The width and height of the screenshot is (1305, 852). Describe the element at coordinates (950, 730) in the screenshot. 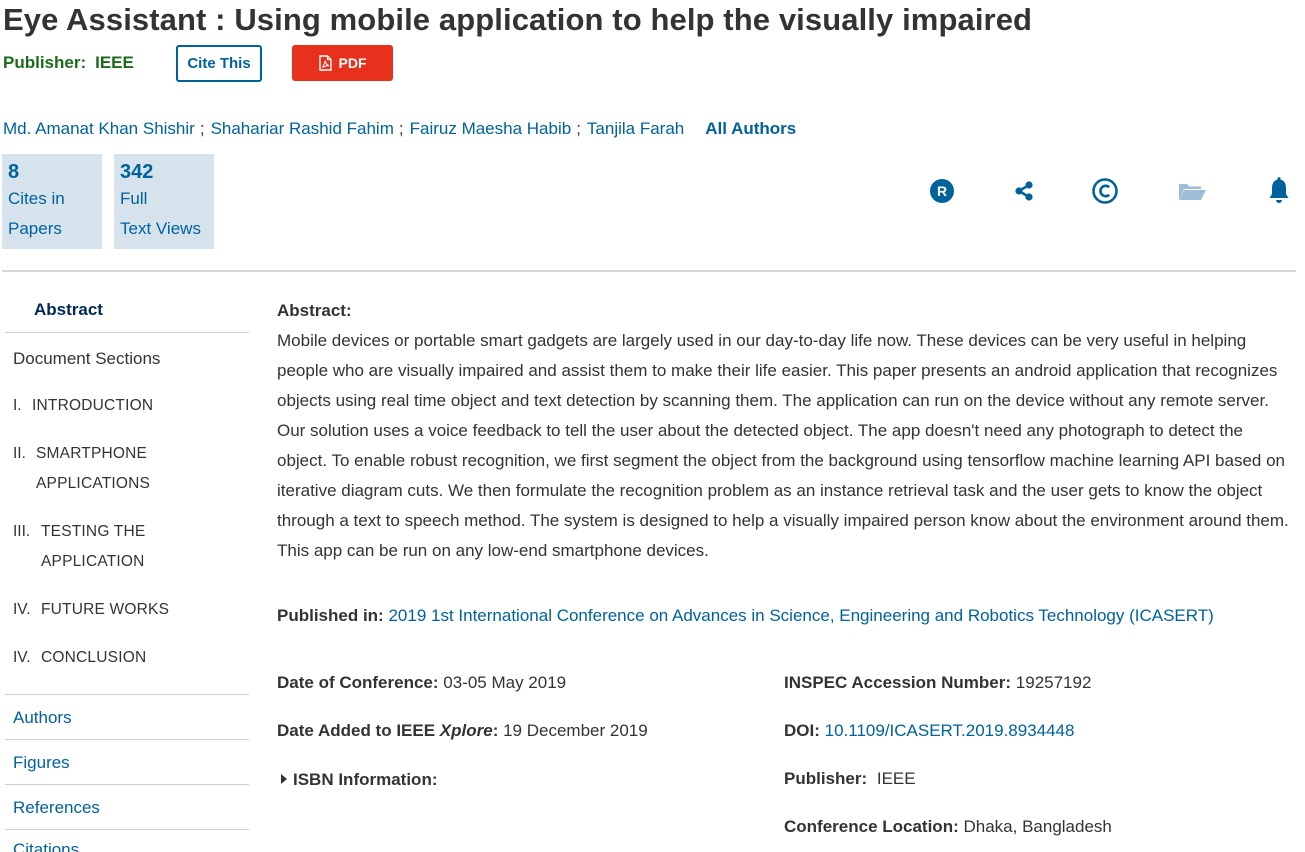

I see `doi-link: 10.1109/ICASERT.2019.8934448` at that location.